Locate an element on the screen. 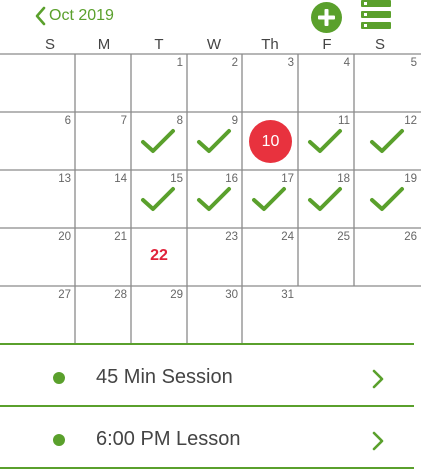 This screenshot has width=421, height=470. chevron-left-icon is located at coordinates (40, 16).